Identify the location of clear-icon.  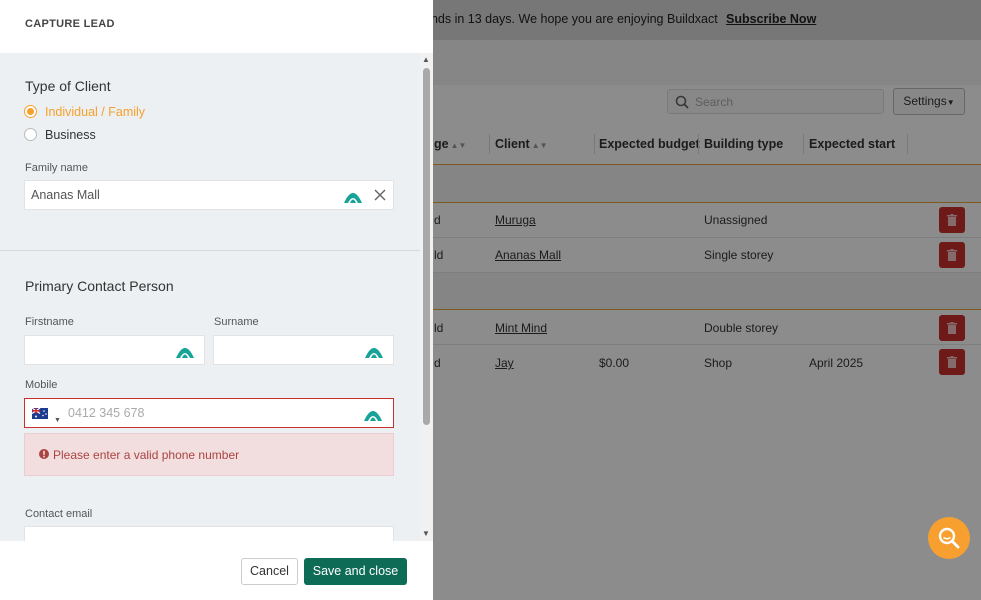
(380, 195).